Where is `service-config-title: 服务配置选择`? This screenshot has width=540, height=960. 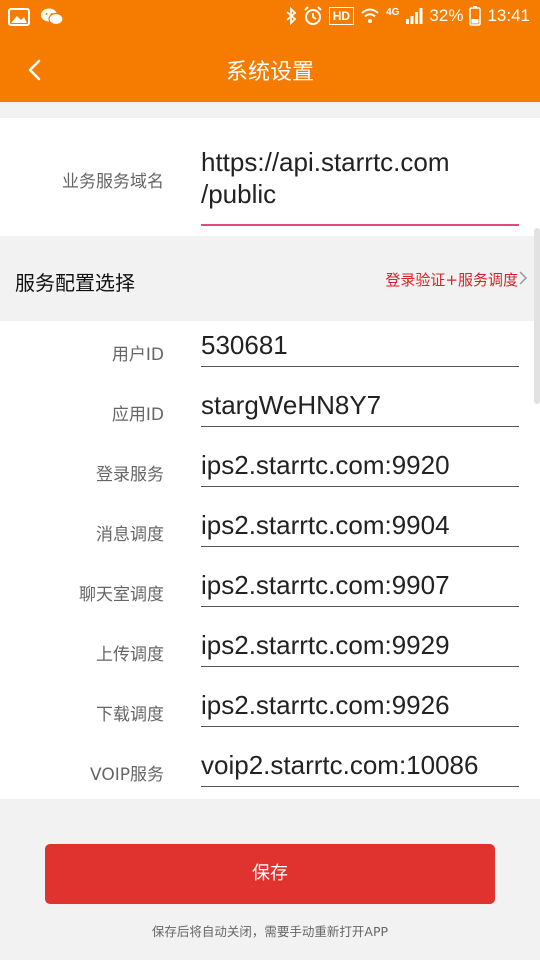
service-config-title: 服务配置选择 is located at coordinates (75, 283).